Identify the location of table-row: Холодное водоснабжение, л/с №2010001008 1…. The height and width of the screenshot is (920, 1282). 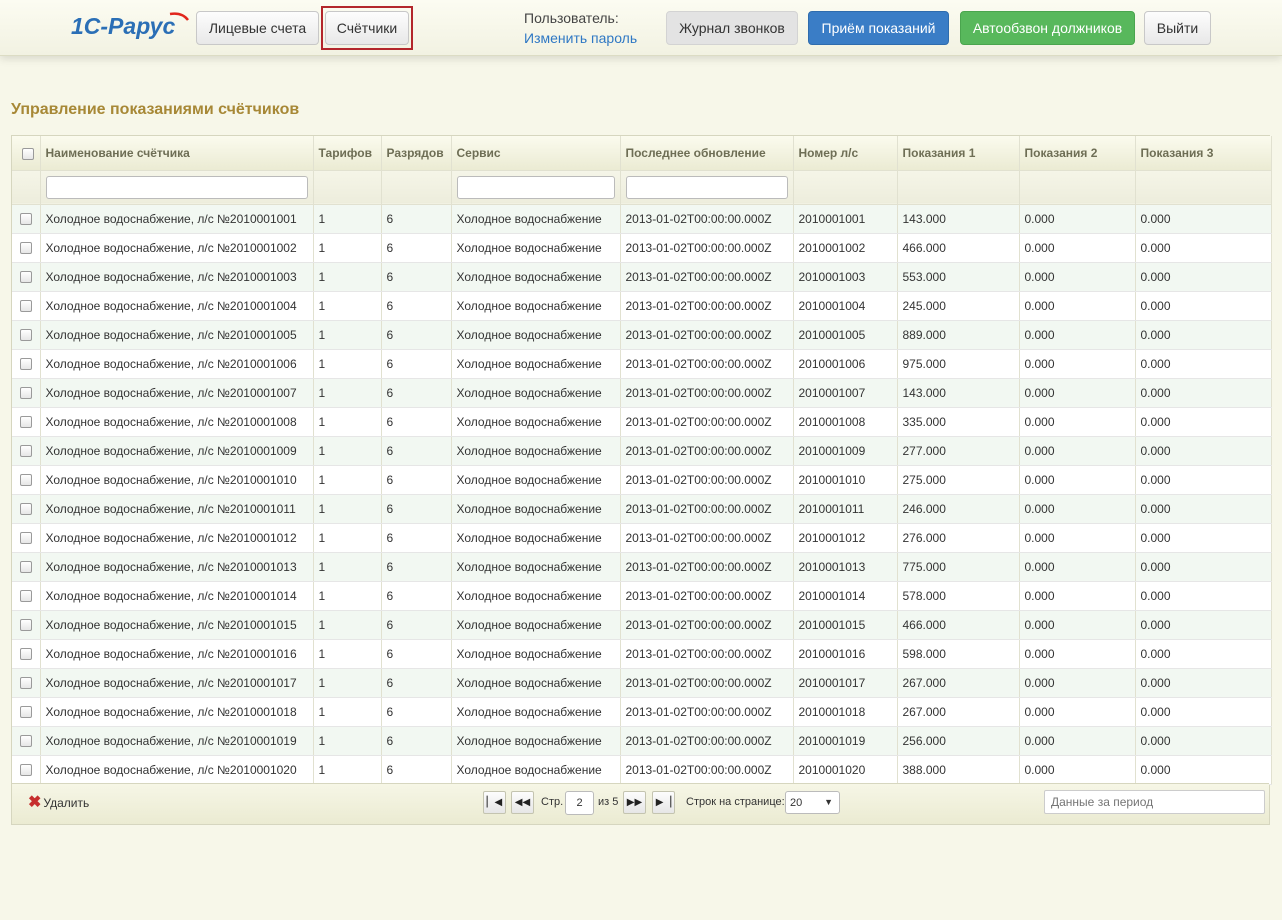
(642, 422).